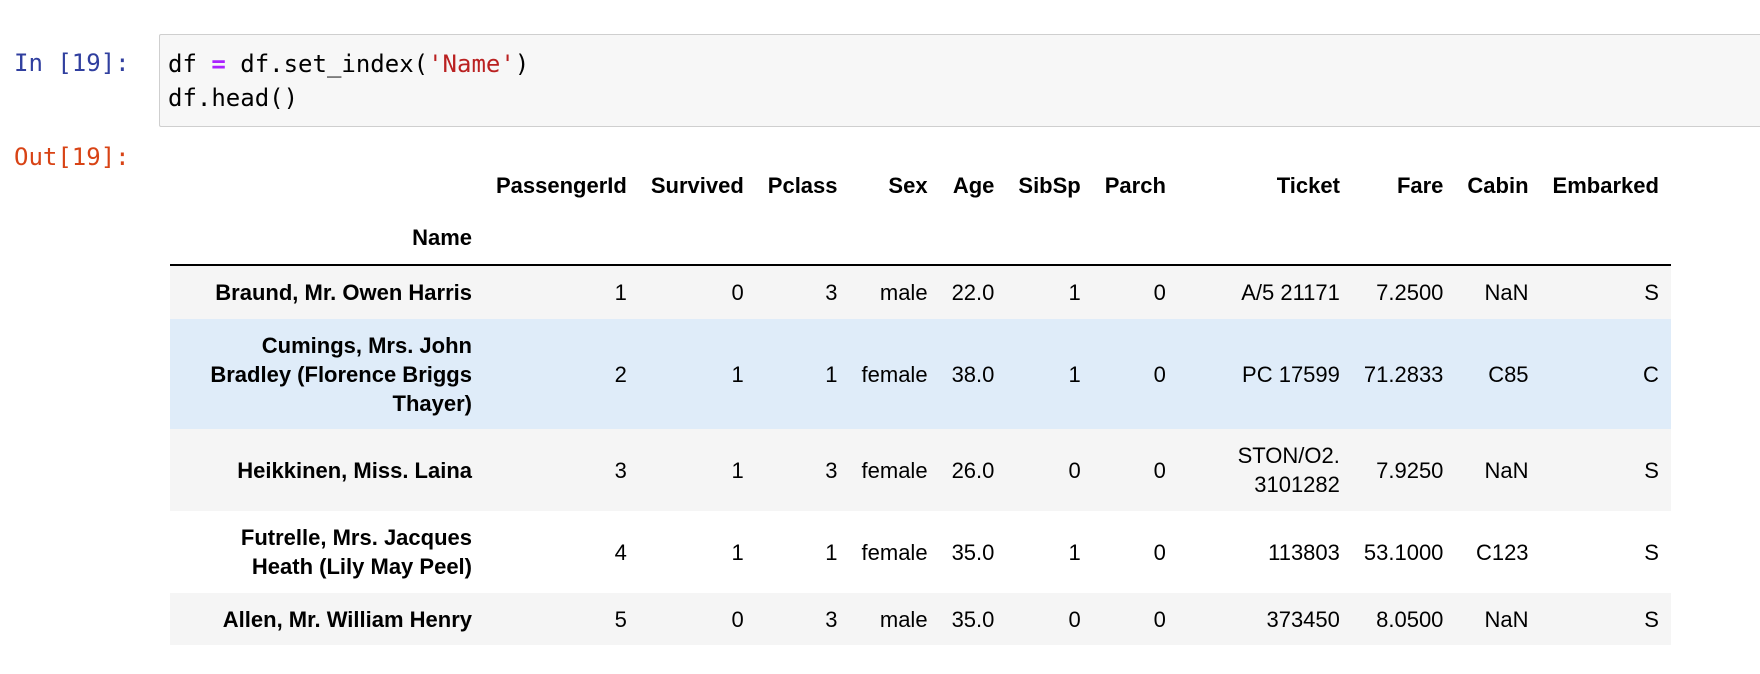  I want to click on table-cell: 7.2500, so click(1410, 292).